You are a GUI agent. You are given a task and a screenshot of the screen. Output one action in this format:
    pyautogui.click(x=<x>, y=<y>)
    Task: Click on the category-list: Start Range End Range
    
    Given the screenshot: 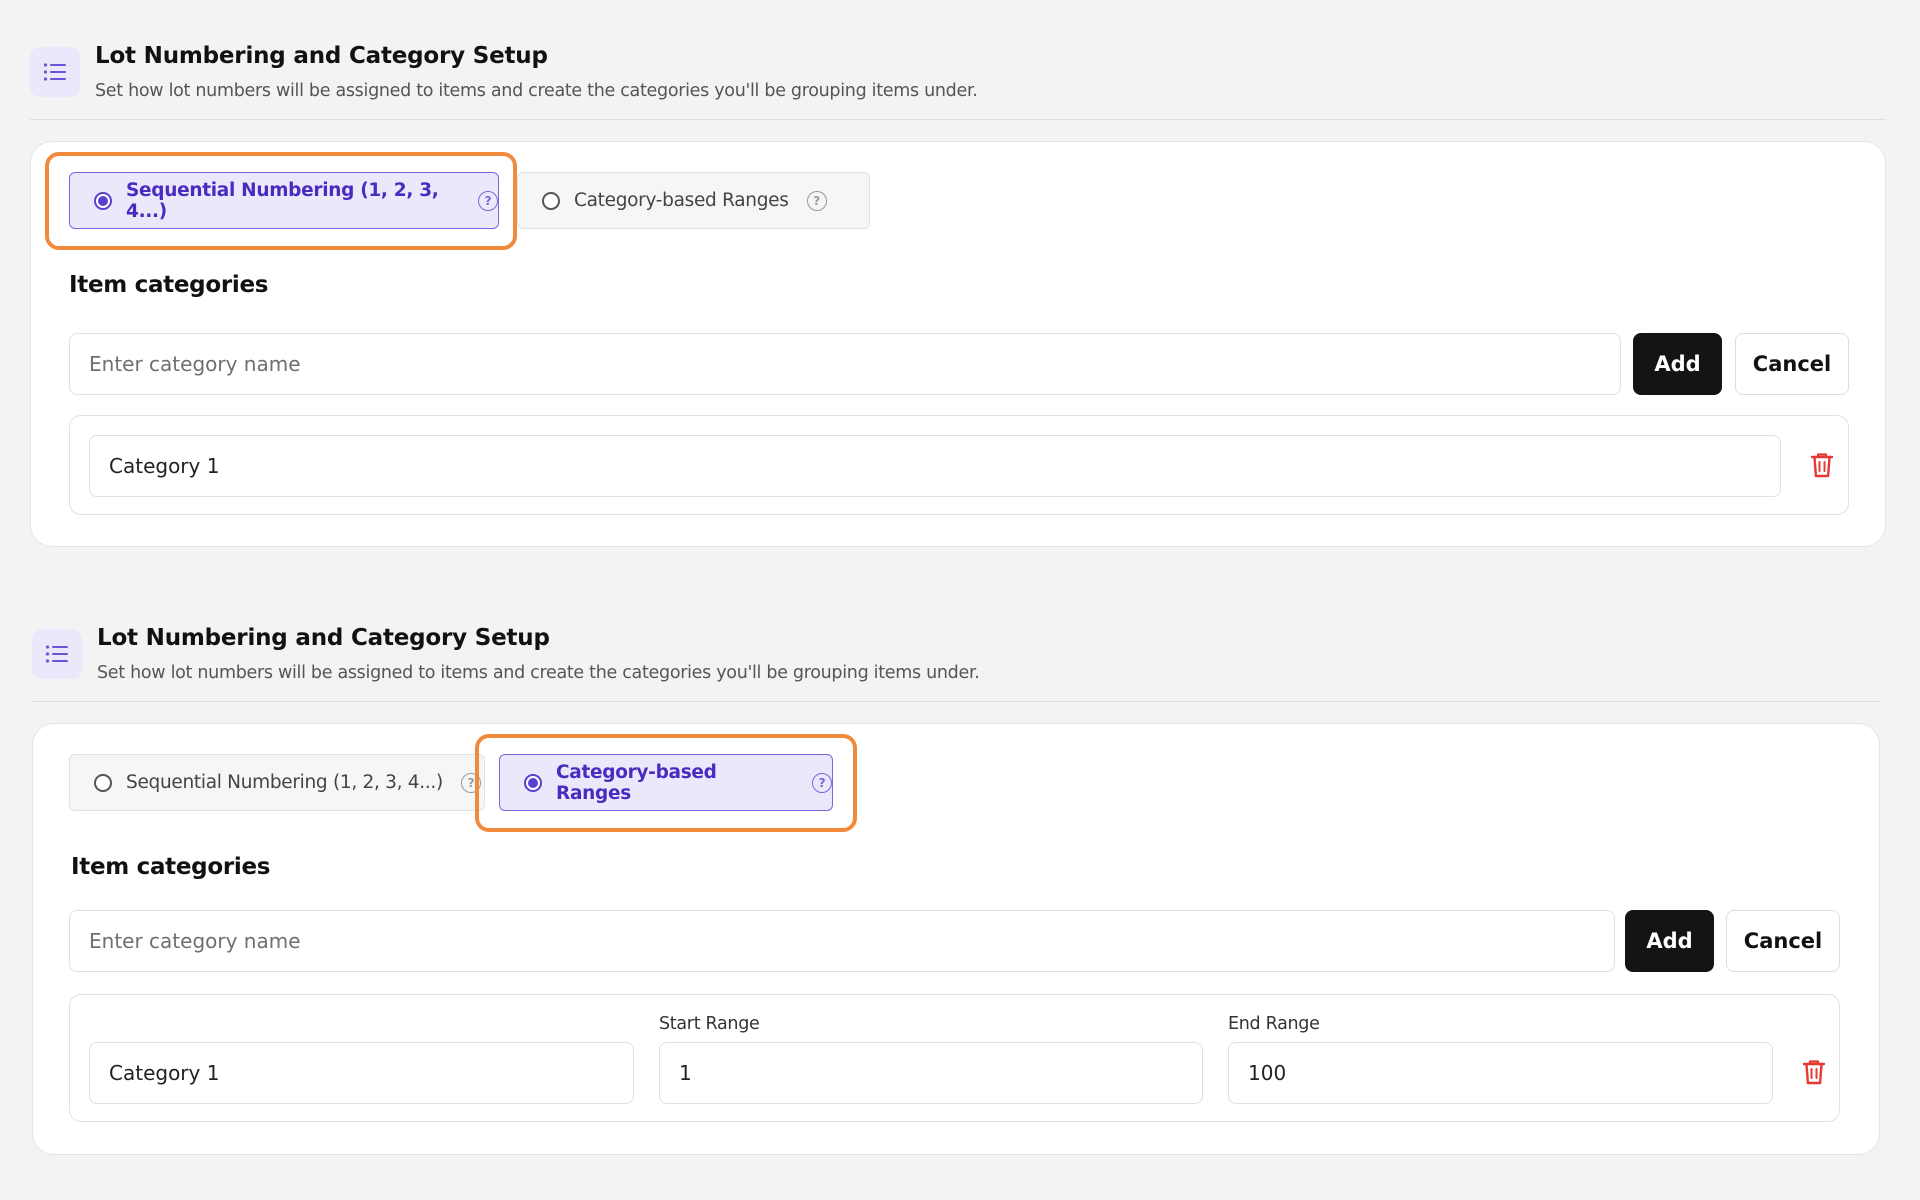 What is the action you would take?
    pyautogui.click(x=954, y=1058)
    